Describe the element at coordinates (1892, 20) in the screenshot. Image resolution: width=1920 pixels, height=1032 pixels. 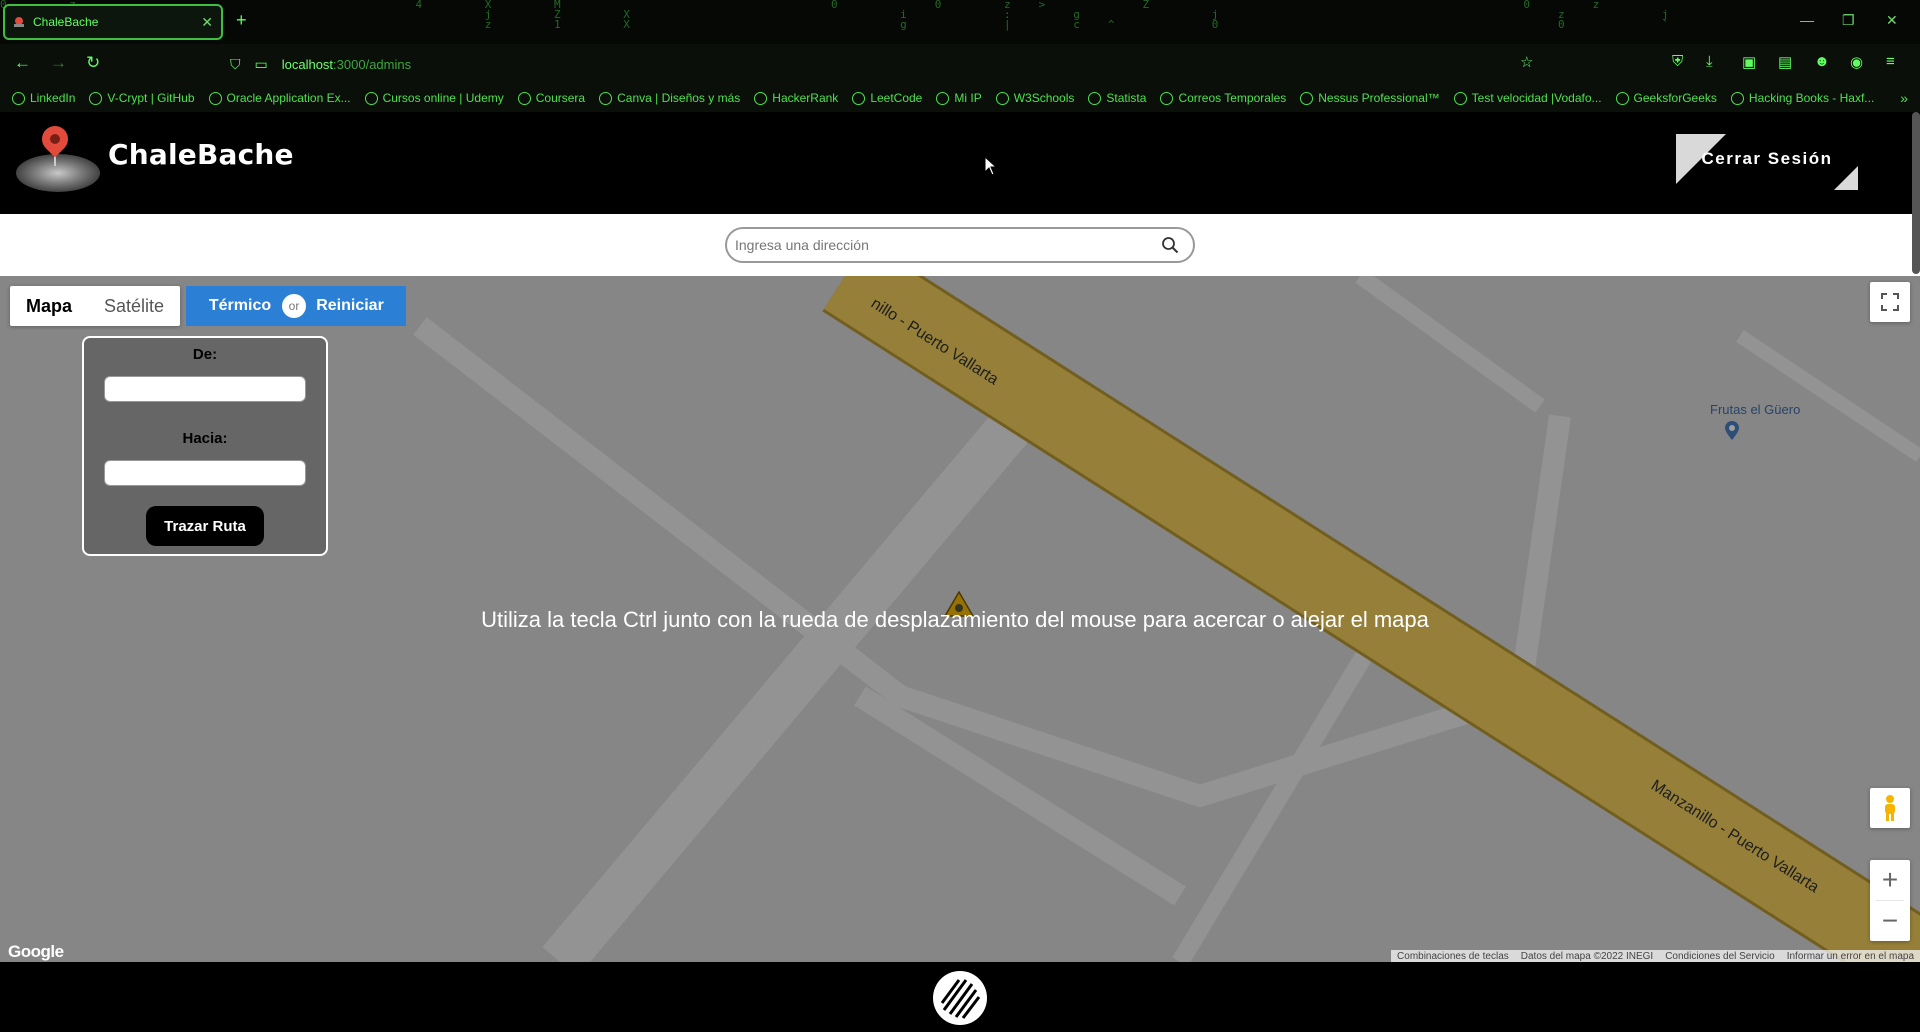
I see `close-window-icon: ✕` at that location.